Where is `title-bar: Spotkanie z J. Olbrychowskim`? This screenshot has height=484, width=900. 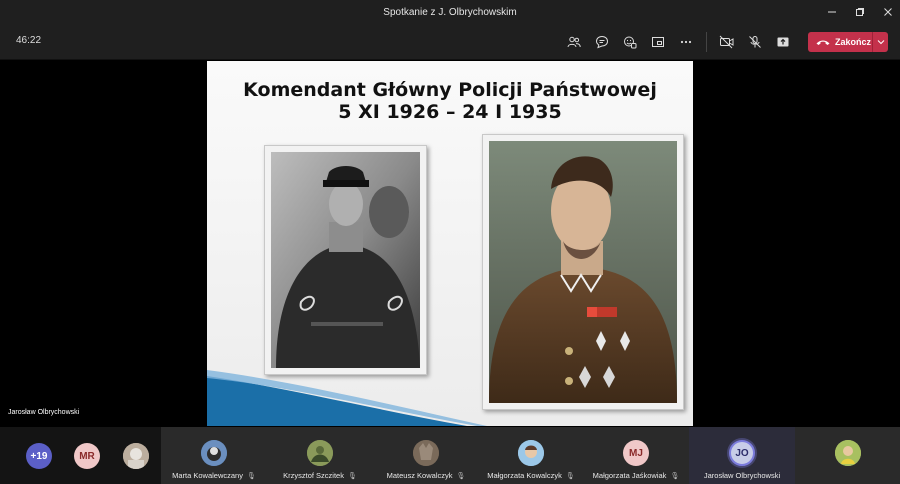
title-bar: Spotkanie z J. Olbrychowskim is located at coordinates (450, 12).